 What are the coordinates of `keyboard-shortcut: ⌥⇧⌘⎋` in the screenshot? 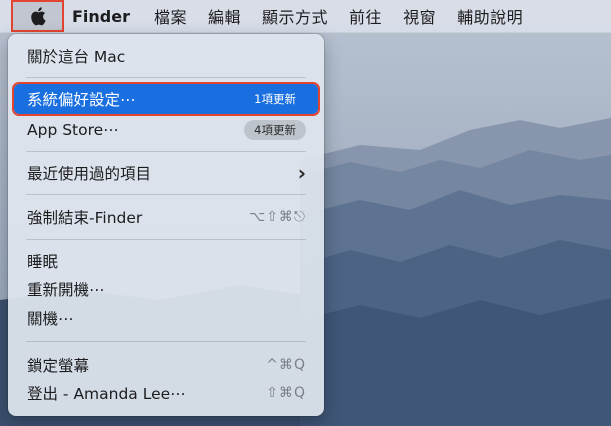 It's located at (277, 217).